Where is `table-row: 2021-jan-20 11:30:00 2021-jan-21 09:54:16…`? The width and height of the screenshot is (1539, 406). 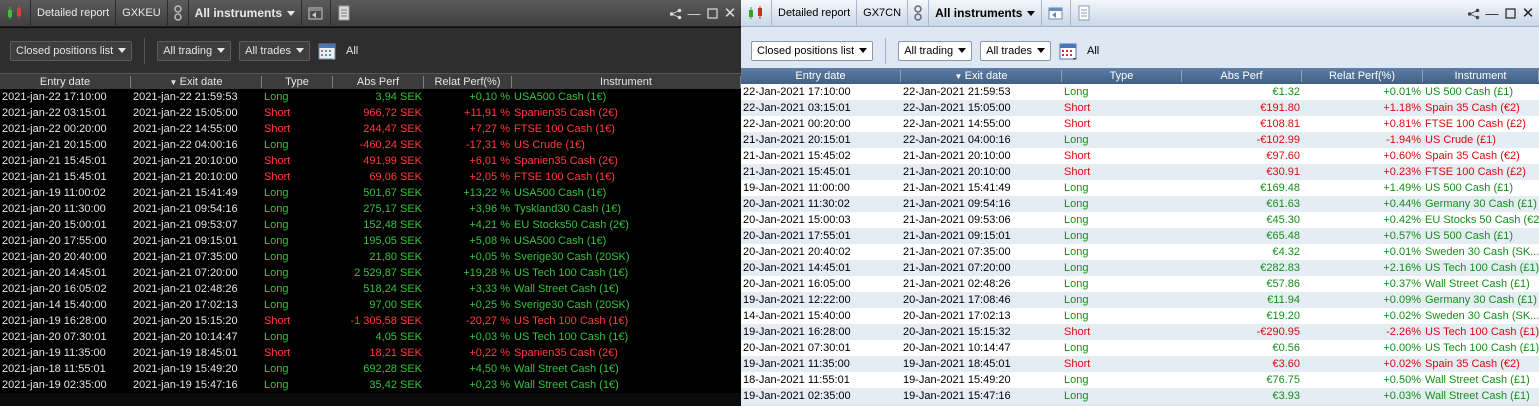
table-row: 2021-jan-20 11:30:00 2021-jan-21 09:54:16… is located at coordinates (370, 209).